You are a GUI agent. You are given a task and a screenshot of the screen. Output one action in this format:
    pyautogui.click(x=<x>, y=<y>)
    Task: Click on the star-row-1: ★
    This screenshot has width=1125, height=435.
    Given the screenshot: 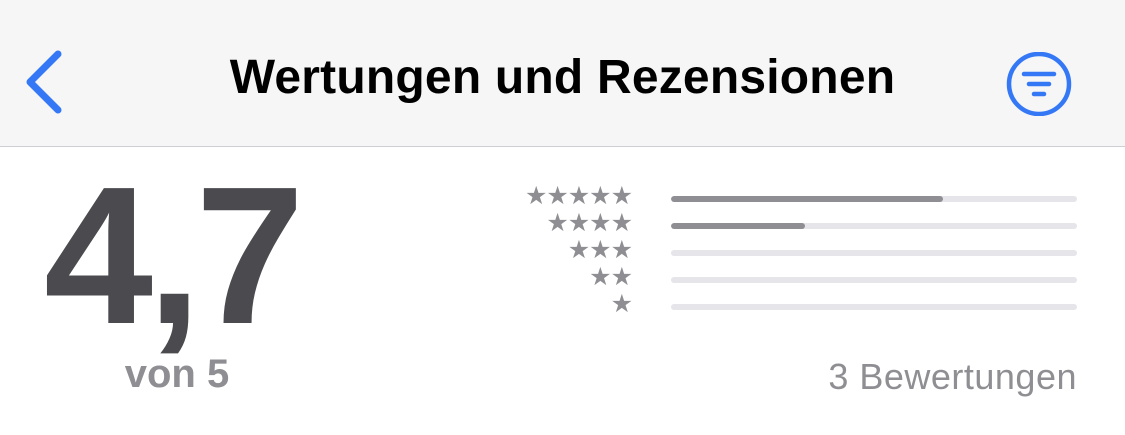 What is the action you would take?
    pyautogui.click(x=621, y=304)
    